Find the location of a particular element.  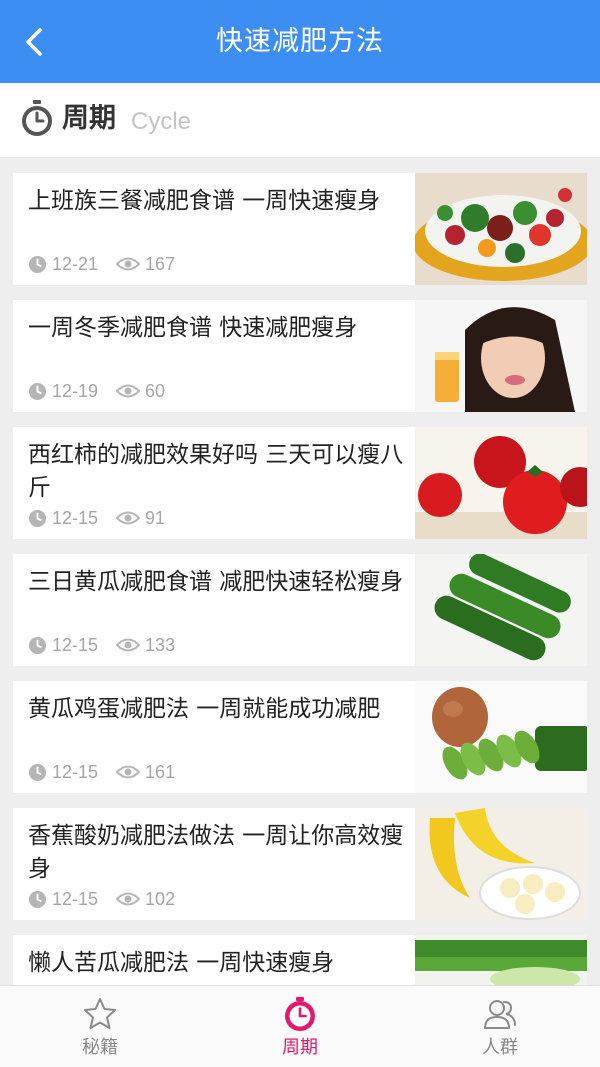

article-title: 香蕉酸奶减肥法做法 一周让你高效瘦身 is located at coordinates (216, 852).